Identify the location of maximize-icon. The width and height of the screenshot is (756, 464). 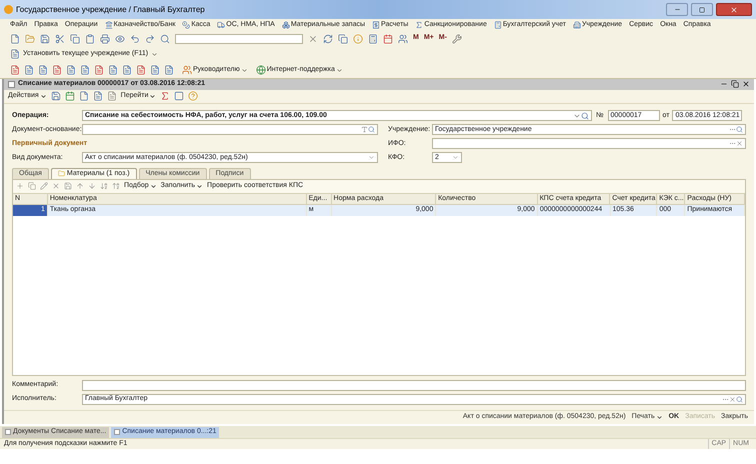
(702, 9).